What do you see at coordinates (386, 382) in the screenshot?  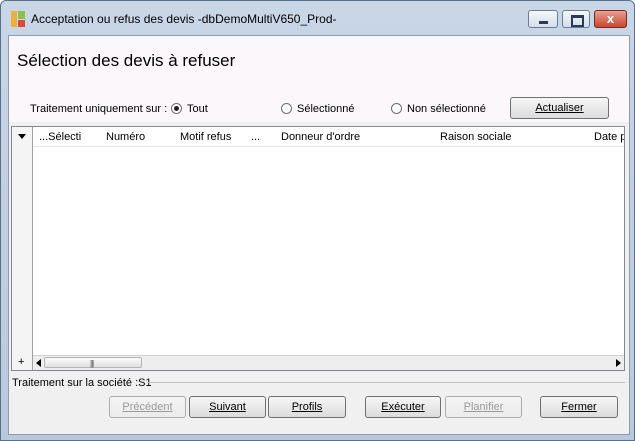 I see `status-divider` at bounding box center [386, 382].